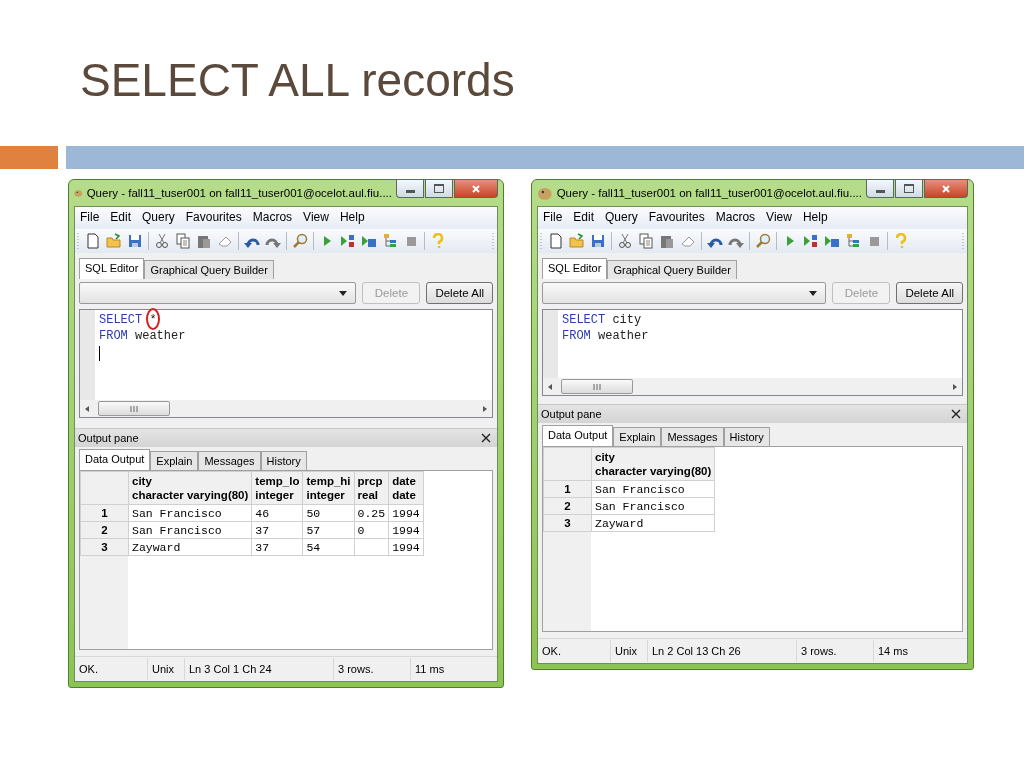 The width and height of the screenshot is (1024, 768). I want to click on status-text: Ln 3 Col 1 Ch 24, so click(259, 669).